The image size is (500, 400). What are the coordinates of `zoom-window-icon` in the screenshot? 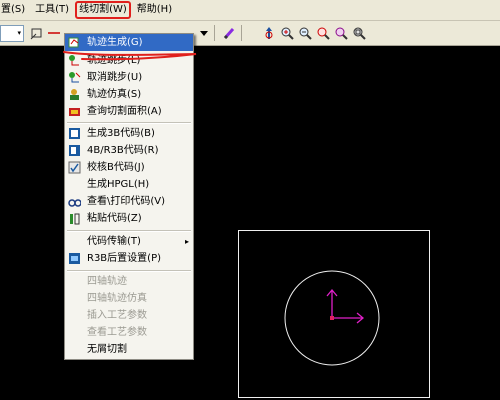 It's located at (323, 33).